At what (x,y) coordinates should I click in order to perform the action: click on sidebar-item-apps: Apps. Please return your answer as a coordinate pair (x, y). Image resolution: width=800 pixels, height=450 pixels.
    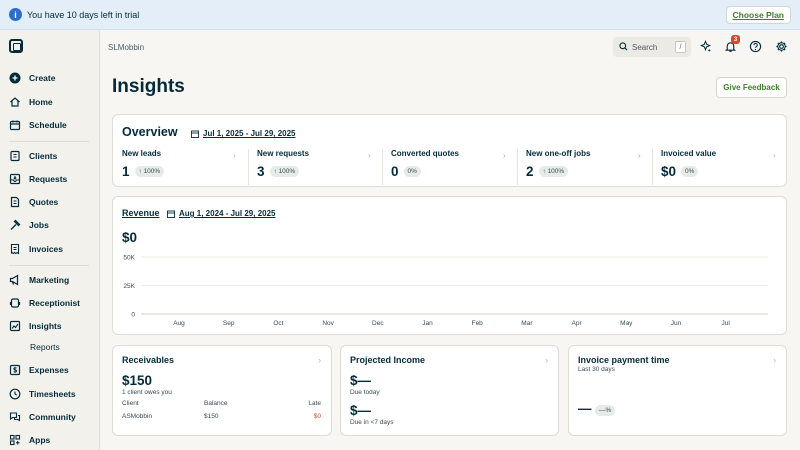
    Looking at the image, I should click on (50, 440).